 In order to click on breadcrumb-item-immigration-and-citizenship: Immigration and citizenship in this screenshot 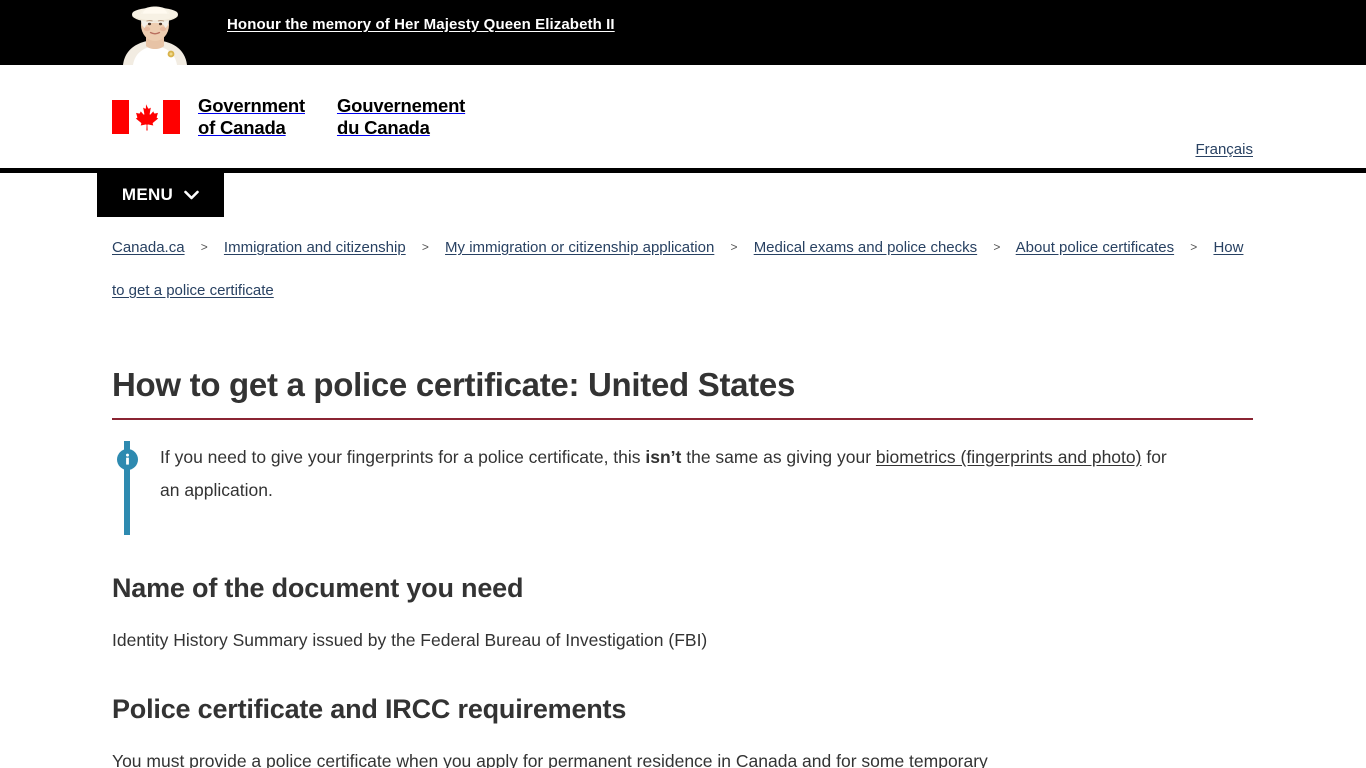, I will do `click(315, 247)`.